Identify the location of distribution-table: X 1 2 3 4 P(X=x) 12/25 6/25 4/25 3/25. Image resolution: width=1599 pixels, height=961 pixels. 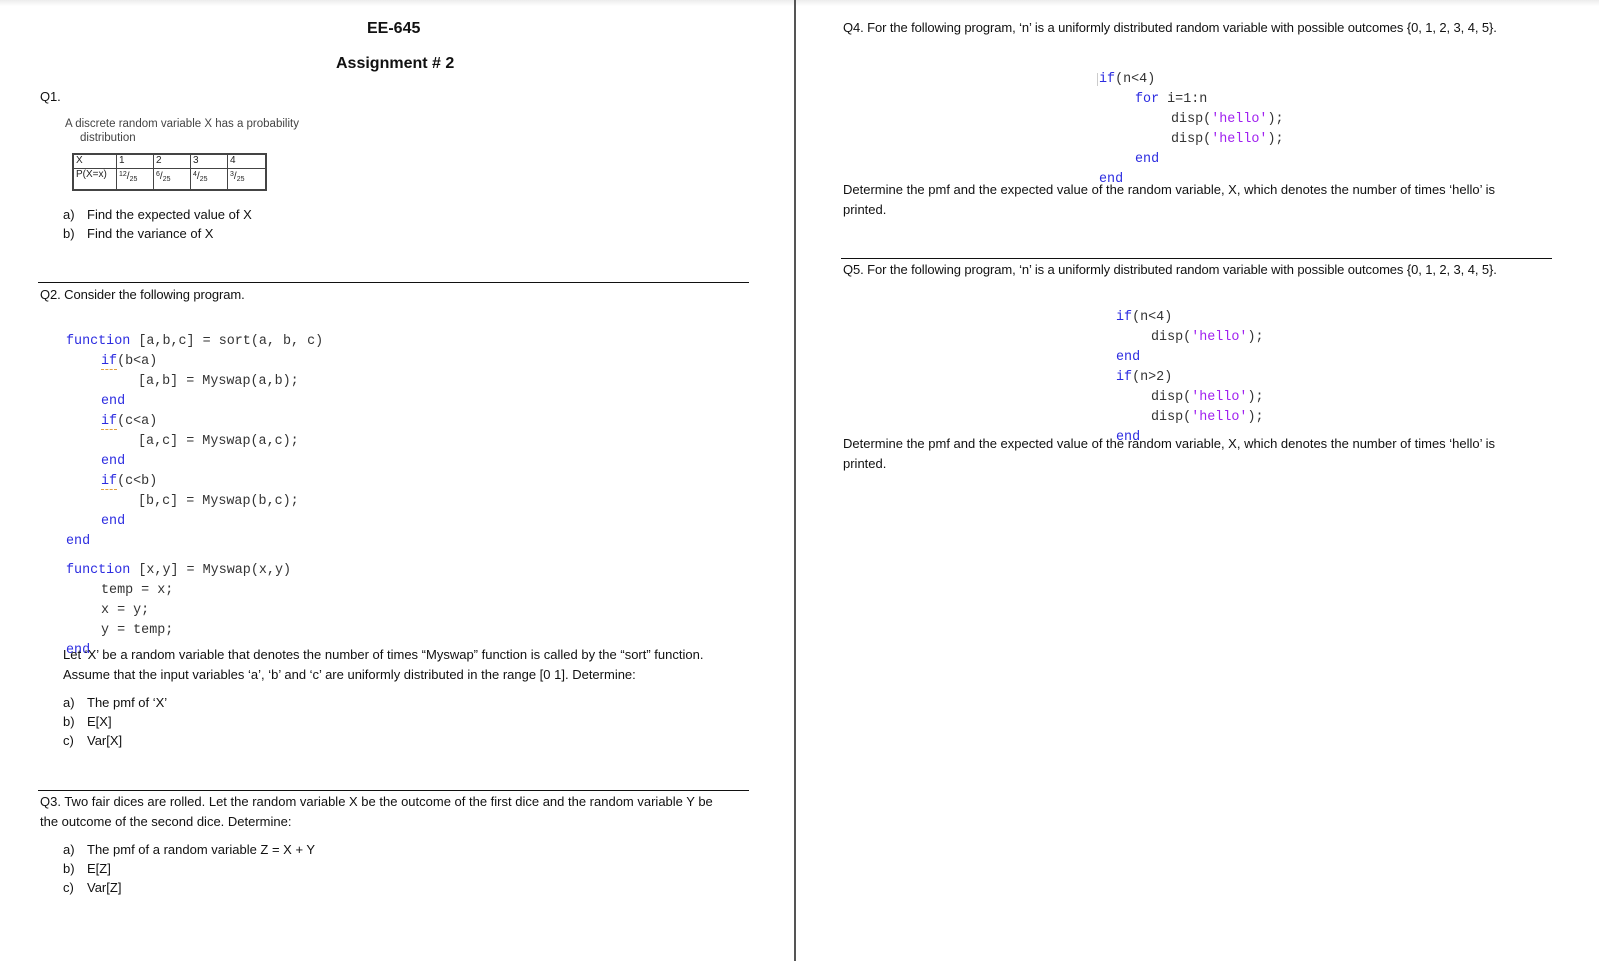
(169, 172).